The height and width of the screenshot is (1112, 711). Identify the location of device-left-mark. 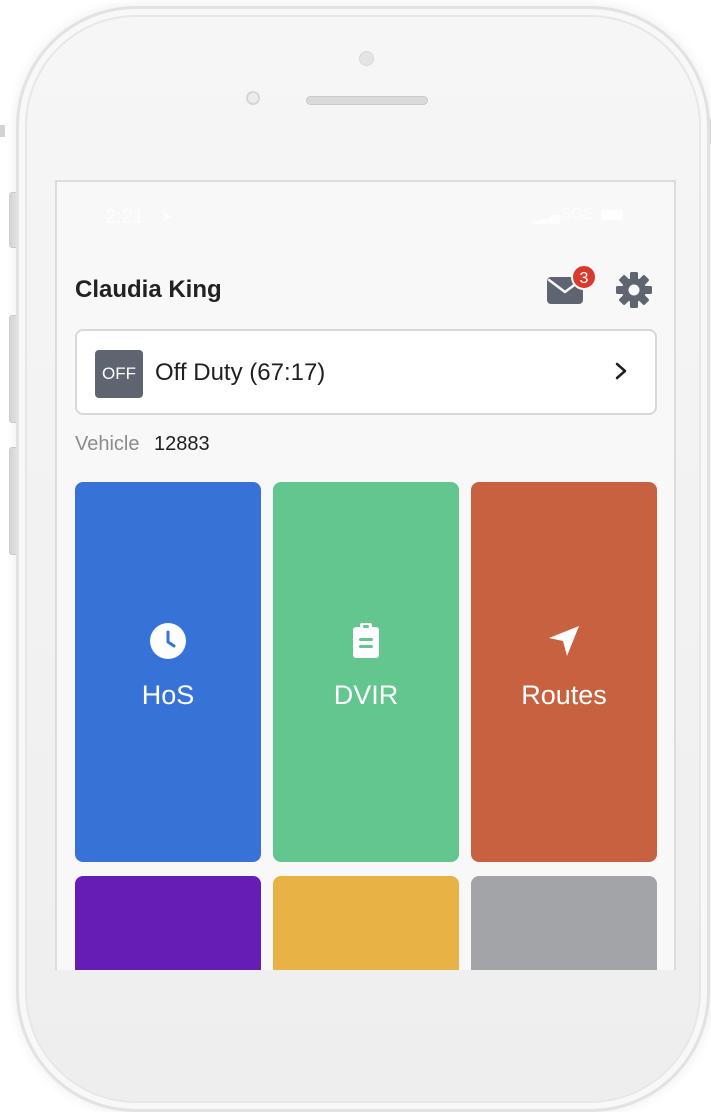
(2, 131).